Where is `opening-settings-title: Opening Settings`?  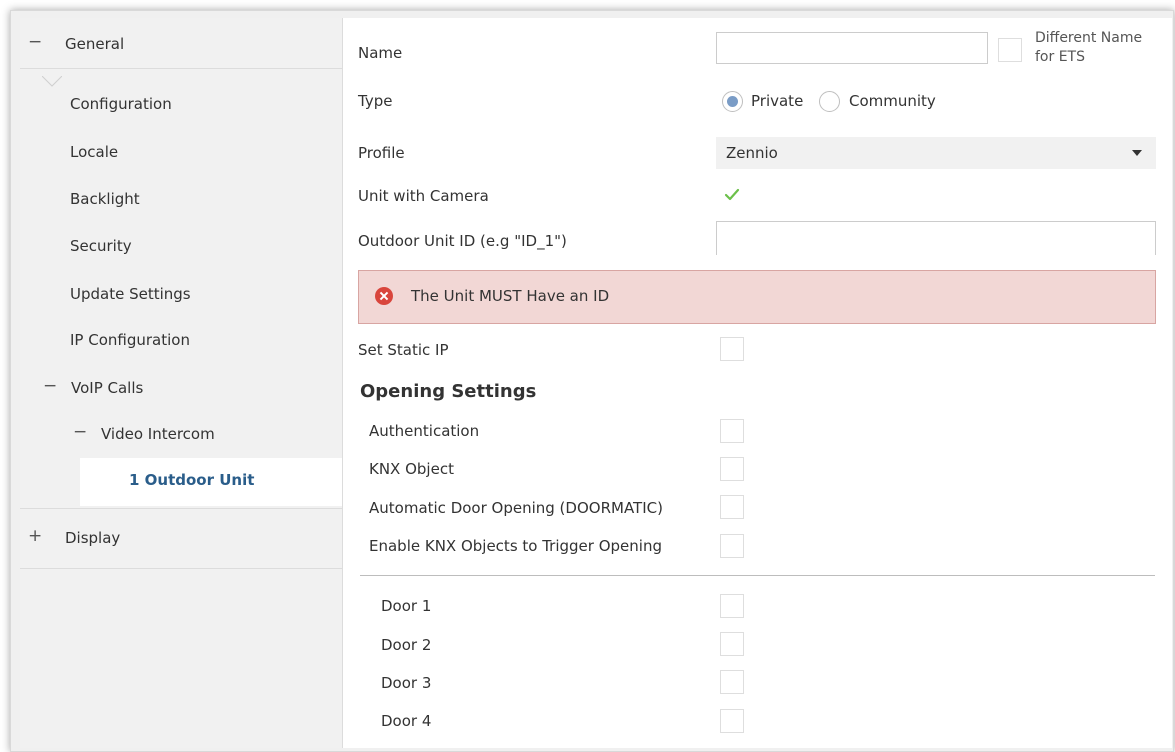 opening-settings-title: Opening Settings is located at coordinates (448, 391).